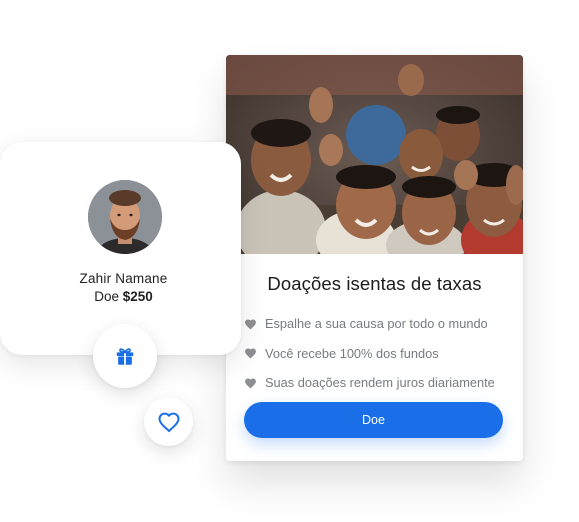 Image resolution: width=579 pixels, height=522 pixels. What do you see at coordinates (125, 217) in the screenshot?
I see `avatar` at bounding box center [125, 217].